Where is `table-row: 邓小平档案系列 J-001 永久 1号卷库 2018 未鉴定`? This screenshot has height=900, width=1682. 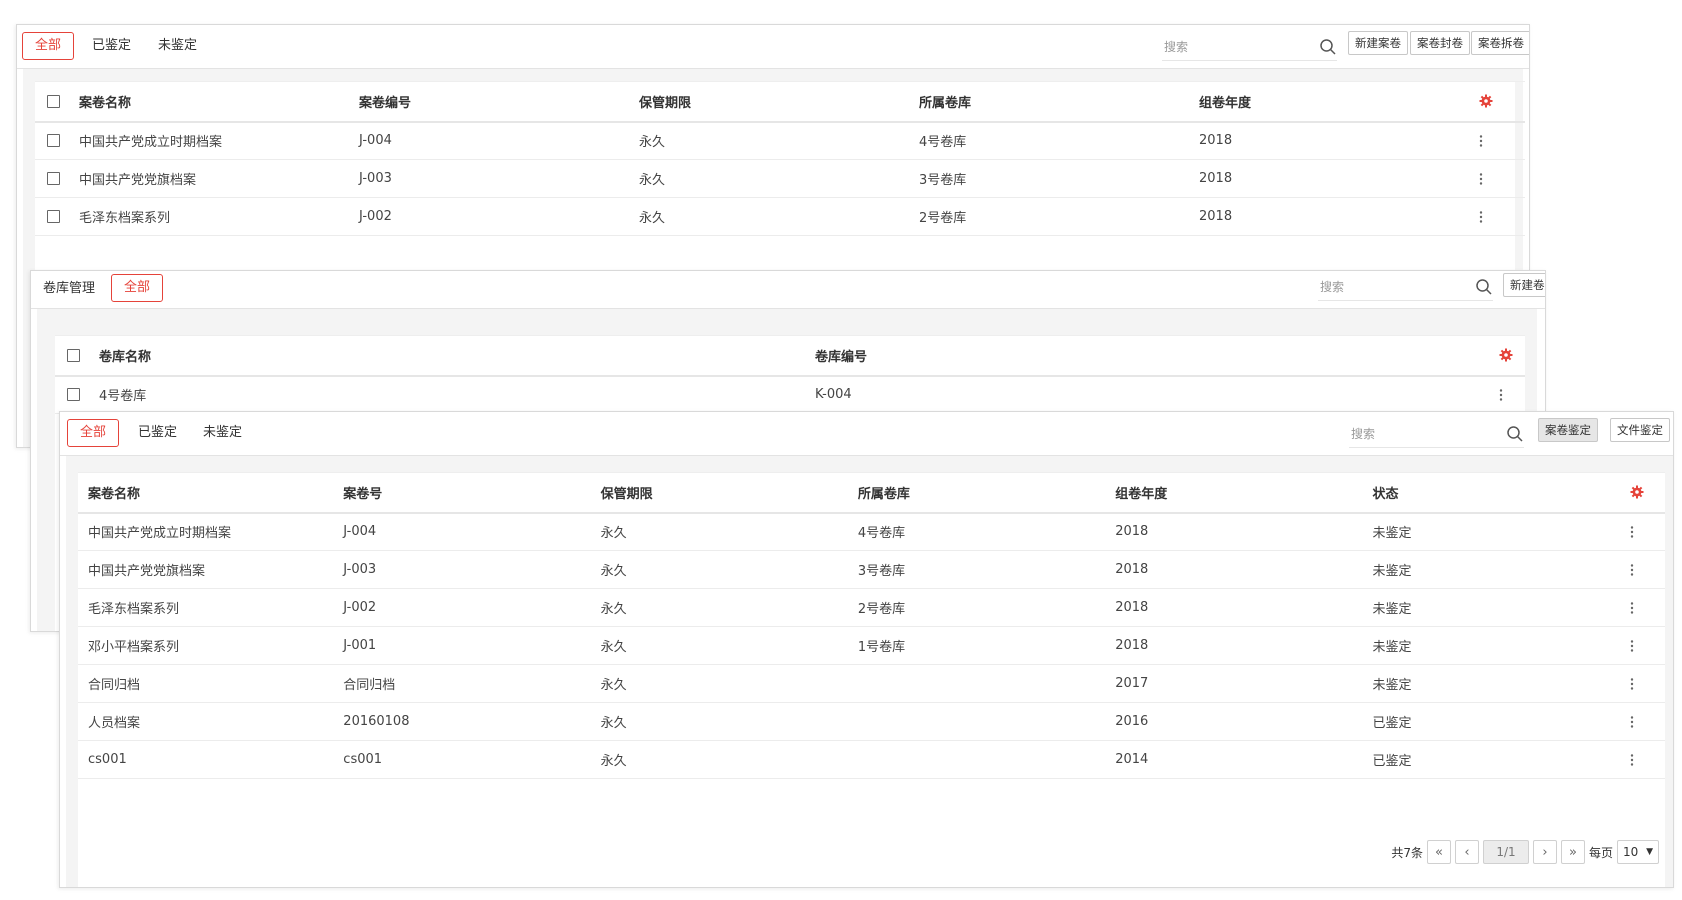 table-row: 邓小平档案系列 J-001 永久 1号卷库 2018 未鉴定 is located at coordinates (871, 645).